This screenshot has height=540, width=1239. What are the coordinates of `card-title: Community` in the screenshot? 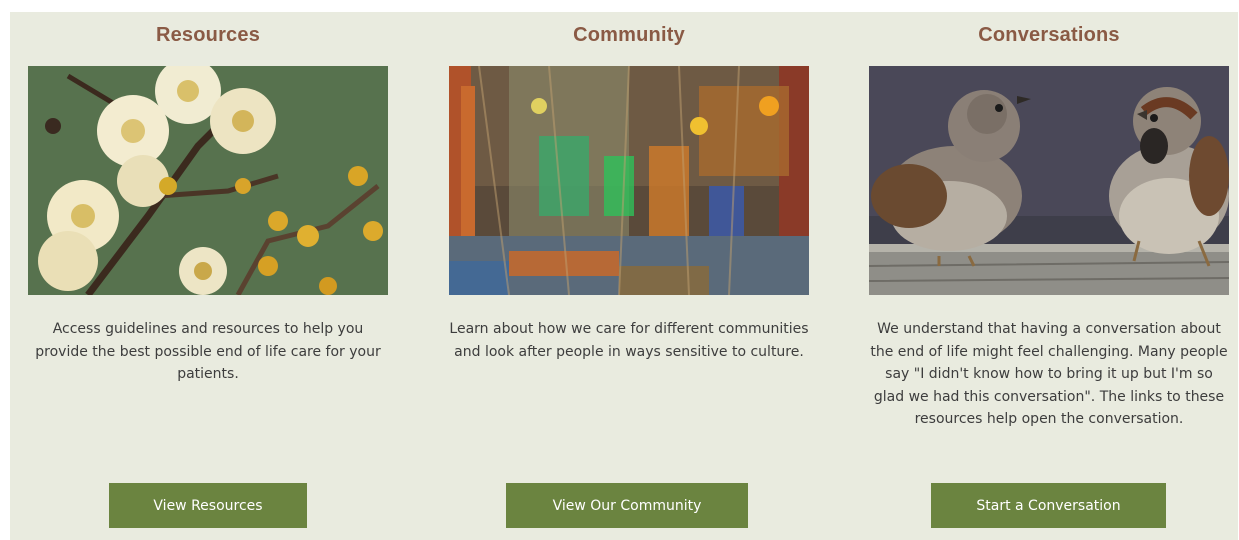 It's located at (629, 35).